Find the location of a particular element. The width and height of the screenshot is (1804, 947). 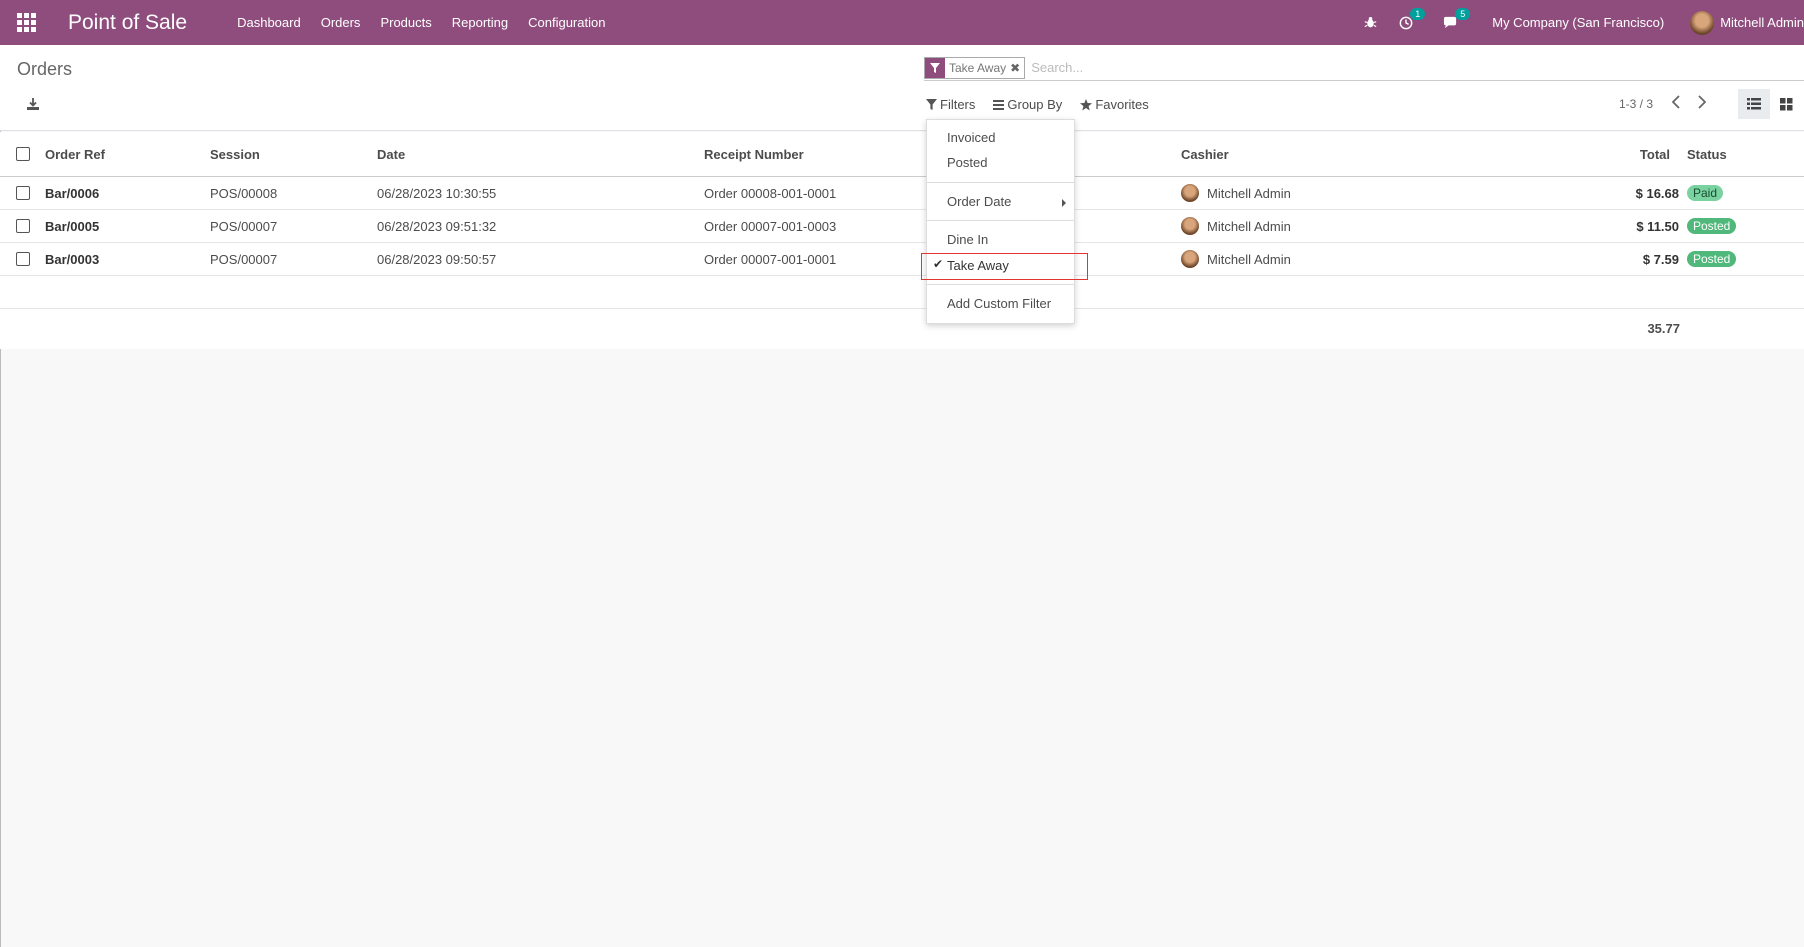

page-title: Orders is located at coordinates (45, 69).